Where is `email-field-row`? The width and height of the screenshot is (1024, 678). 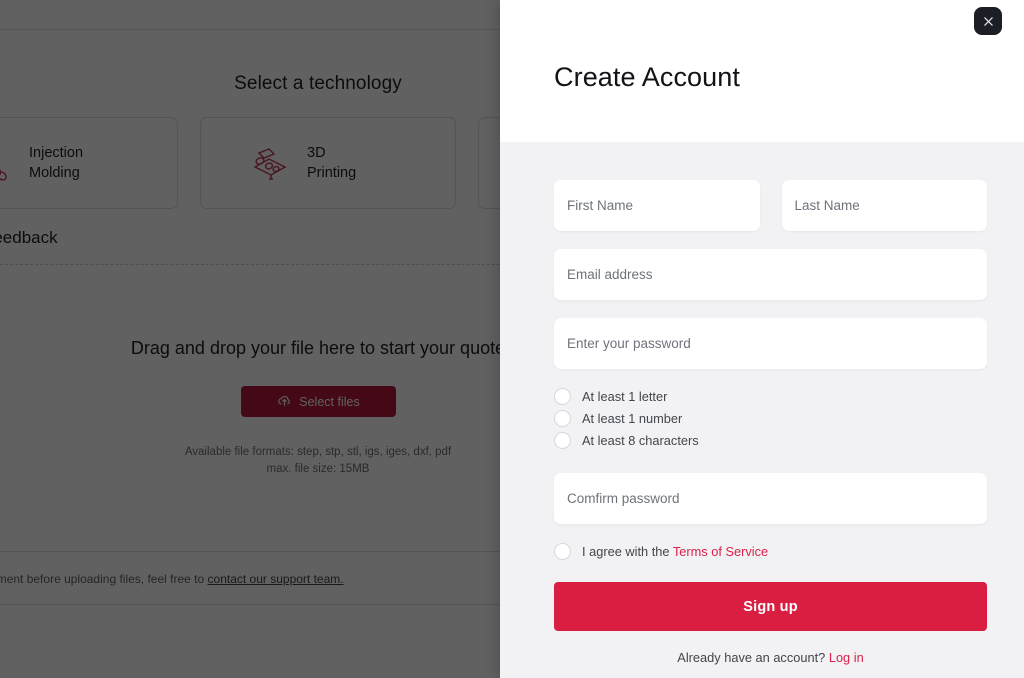 email-field-row is located at coordinates (770, 274).